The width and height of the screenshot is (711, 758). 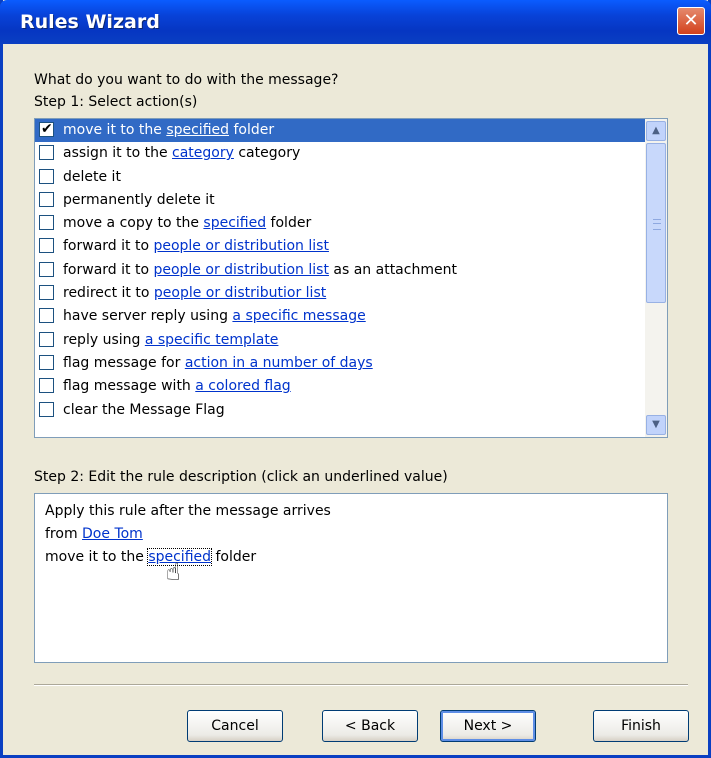 I want to click on scroll-down-button: ▼, so click(x=656, y=425).